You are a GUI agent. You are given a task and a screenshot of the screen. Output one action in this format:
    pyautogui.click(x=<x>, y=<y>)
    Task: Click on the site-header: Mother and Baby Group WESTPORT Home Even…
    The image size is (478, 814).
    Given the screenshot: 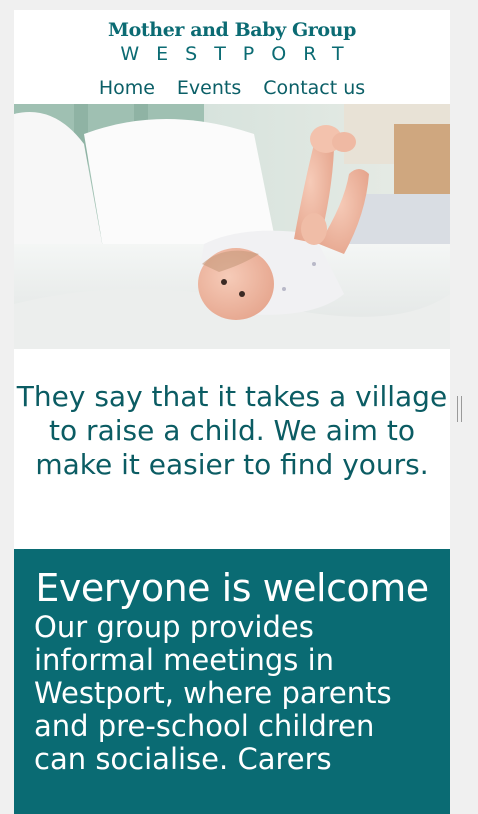 What is the action you would take?
    pyautogui.click(x=232, y=55)
    